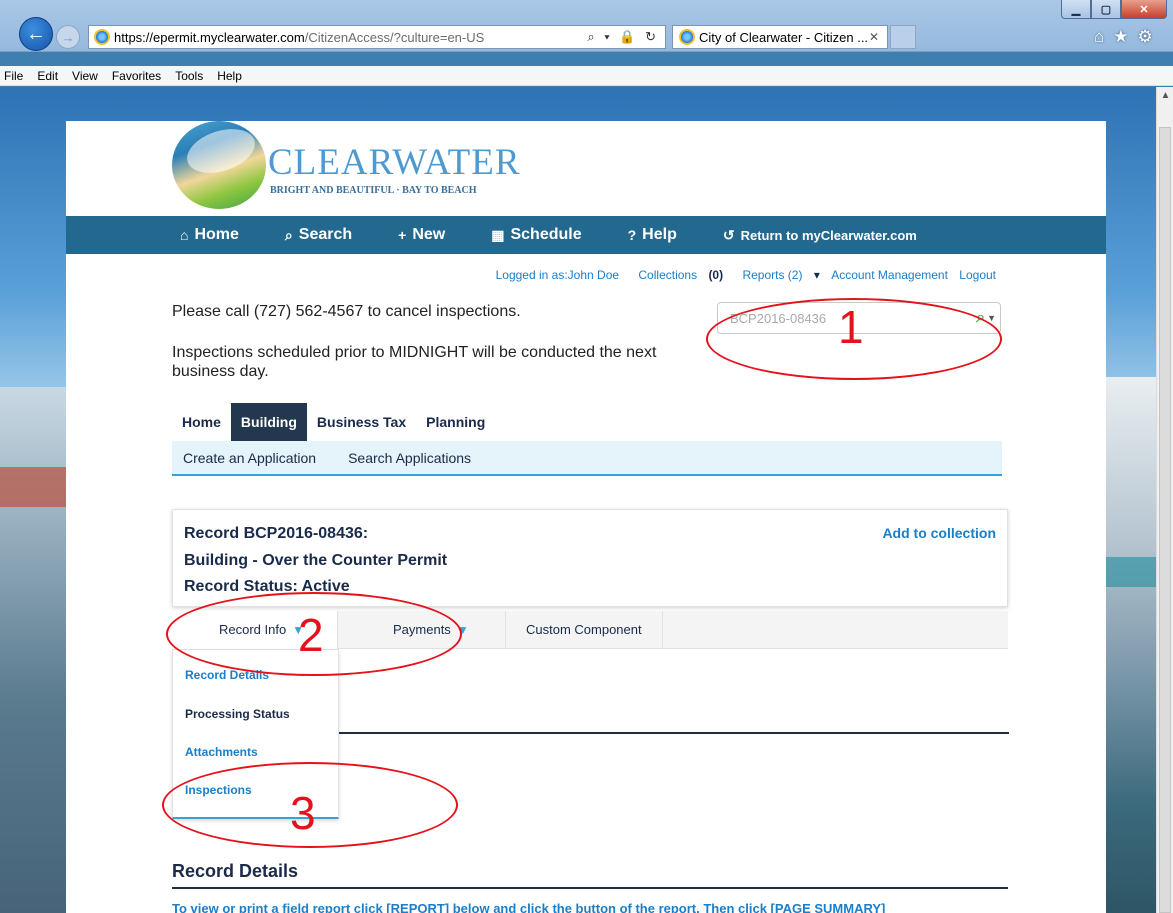  What do you see at coordinates (33, 650) in the screenshot?
I see `background-photo-left` at bounding box center [33, 650].